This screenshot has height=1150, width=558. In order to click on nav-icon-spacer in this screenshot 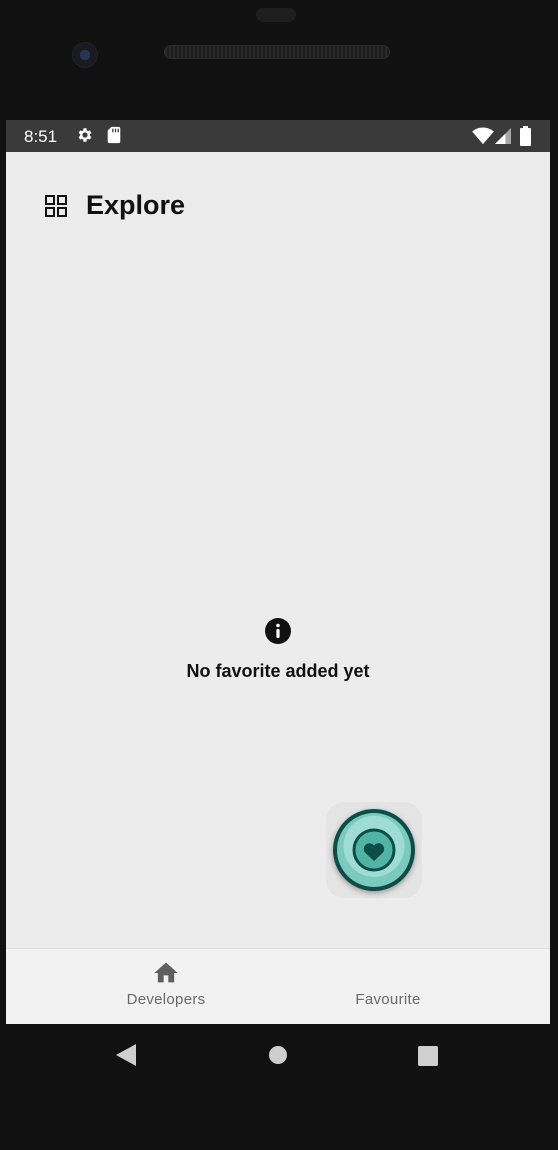, I will do `click(388, 973)`.